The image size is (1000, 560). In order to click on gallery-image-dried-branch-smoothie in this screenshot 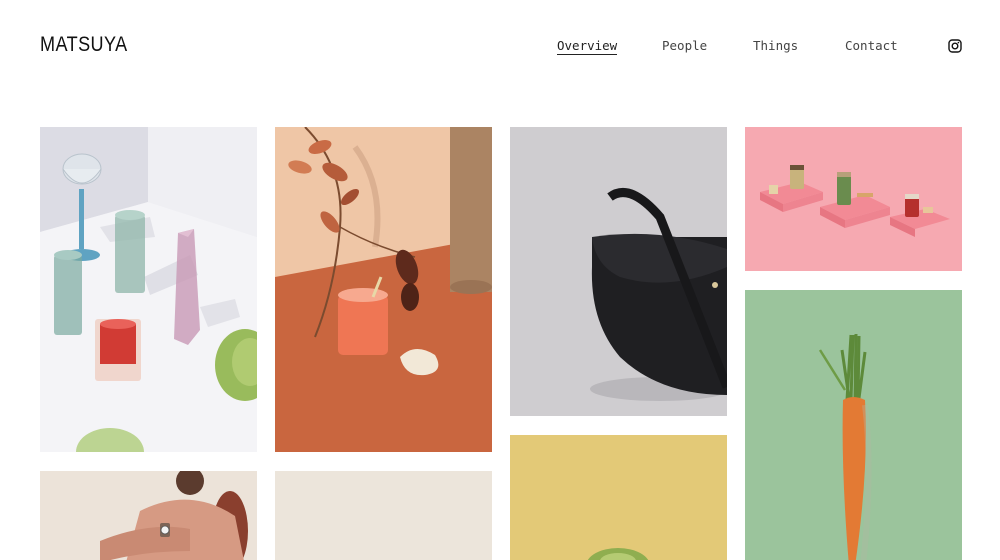, I will do `click(383, 289)`.